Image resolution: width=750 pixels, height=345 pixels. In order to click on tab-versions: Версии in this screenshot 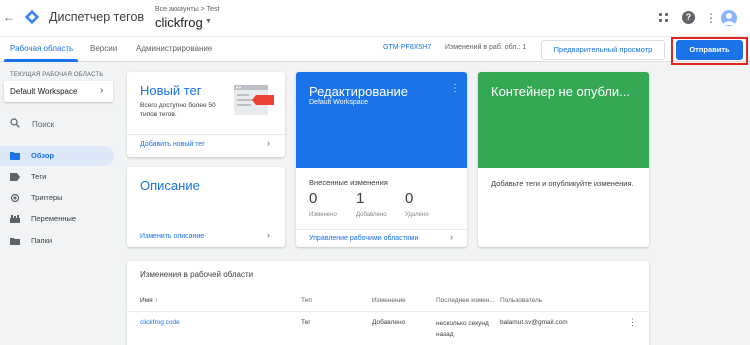, I will do `click(103, 48)`.